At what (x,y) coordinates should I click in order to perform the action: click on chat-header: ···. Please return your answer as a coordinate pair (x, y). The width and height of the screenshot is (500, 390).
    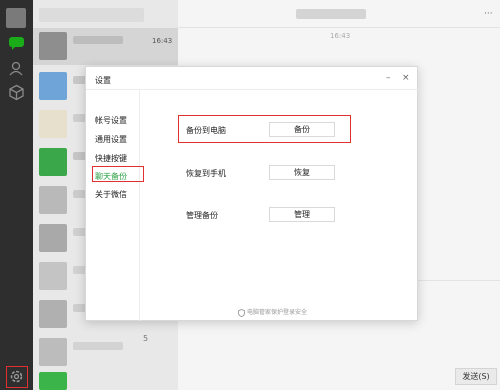
    Looking at the image, I should click on (339, 14).